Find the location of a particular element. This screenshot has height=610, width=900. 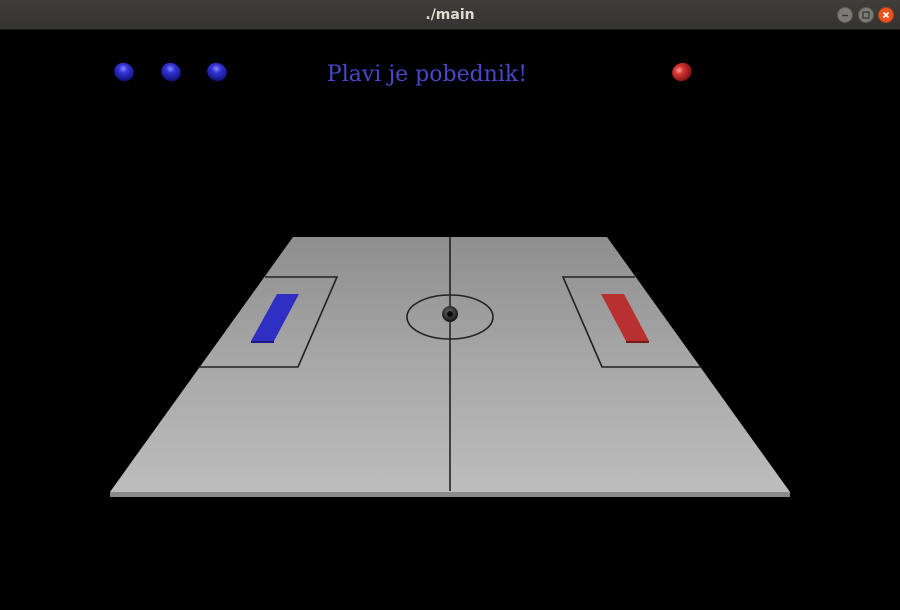

minimize-button is located at coordinates (845, 15).